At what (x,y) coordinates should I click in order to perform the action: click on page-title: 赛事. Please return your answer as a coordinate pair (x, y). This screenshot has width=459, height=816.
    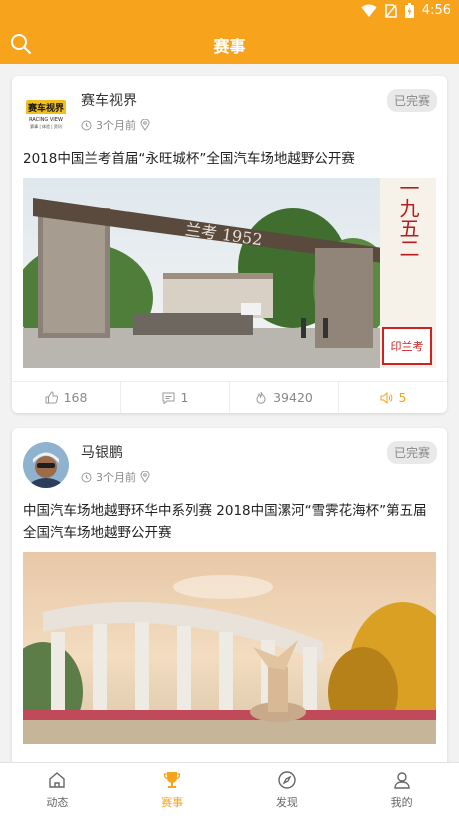
    Looking at the image, I should click on (229, 46).